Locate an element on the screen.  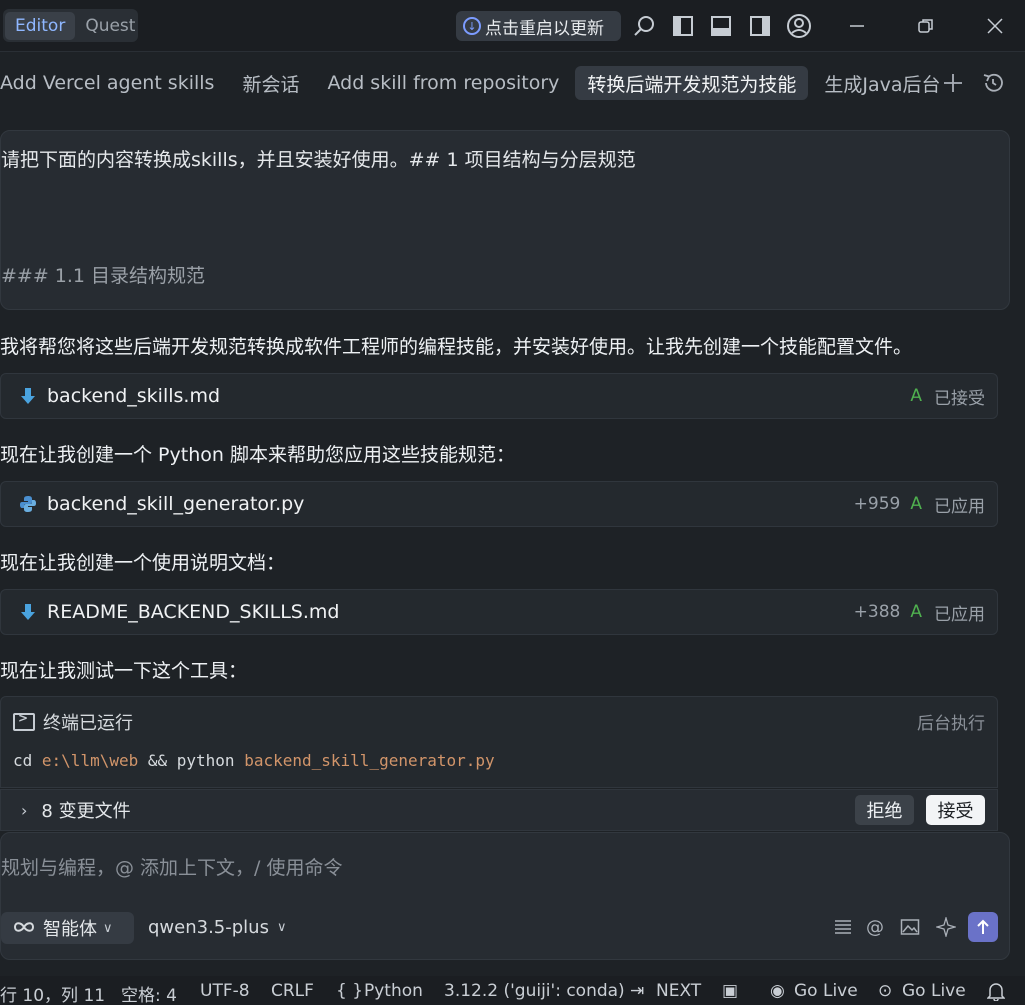
bell-icon is located at coordinates (996, 993).